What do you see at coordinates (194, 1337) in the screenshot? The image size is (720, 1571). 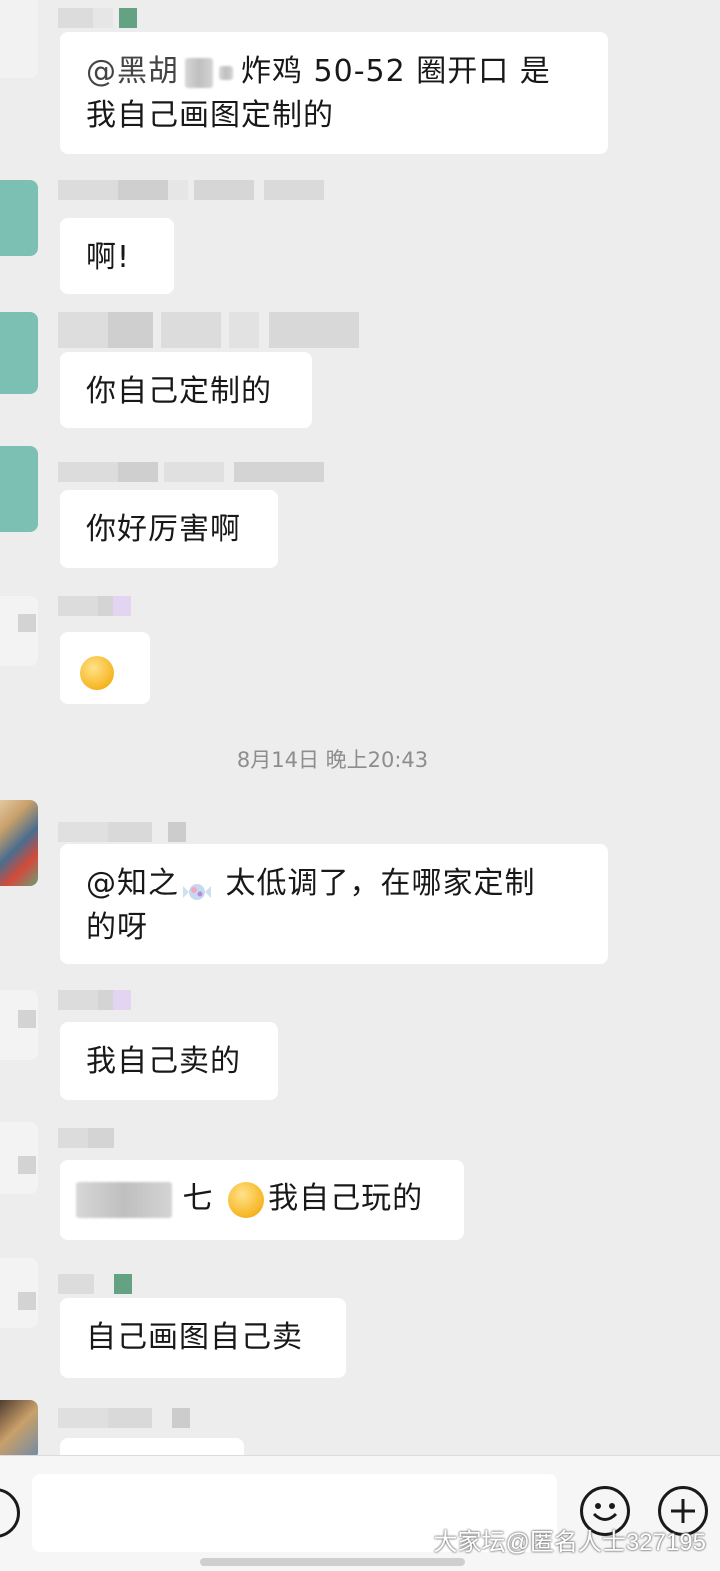 I see `message-text: 自己画图自己卖` at bounding box center [194, 1337].